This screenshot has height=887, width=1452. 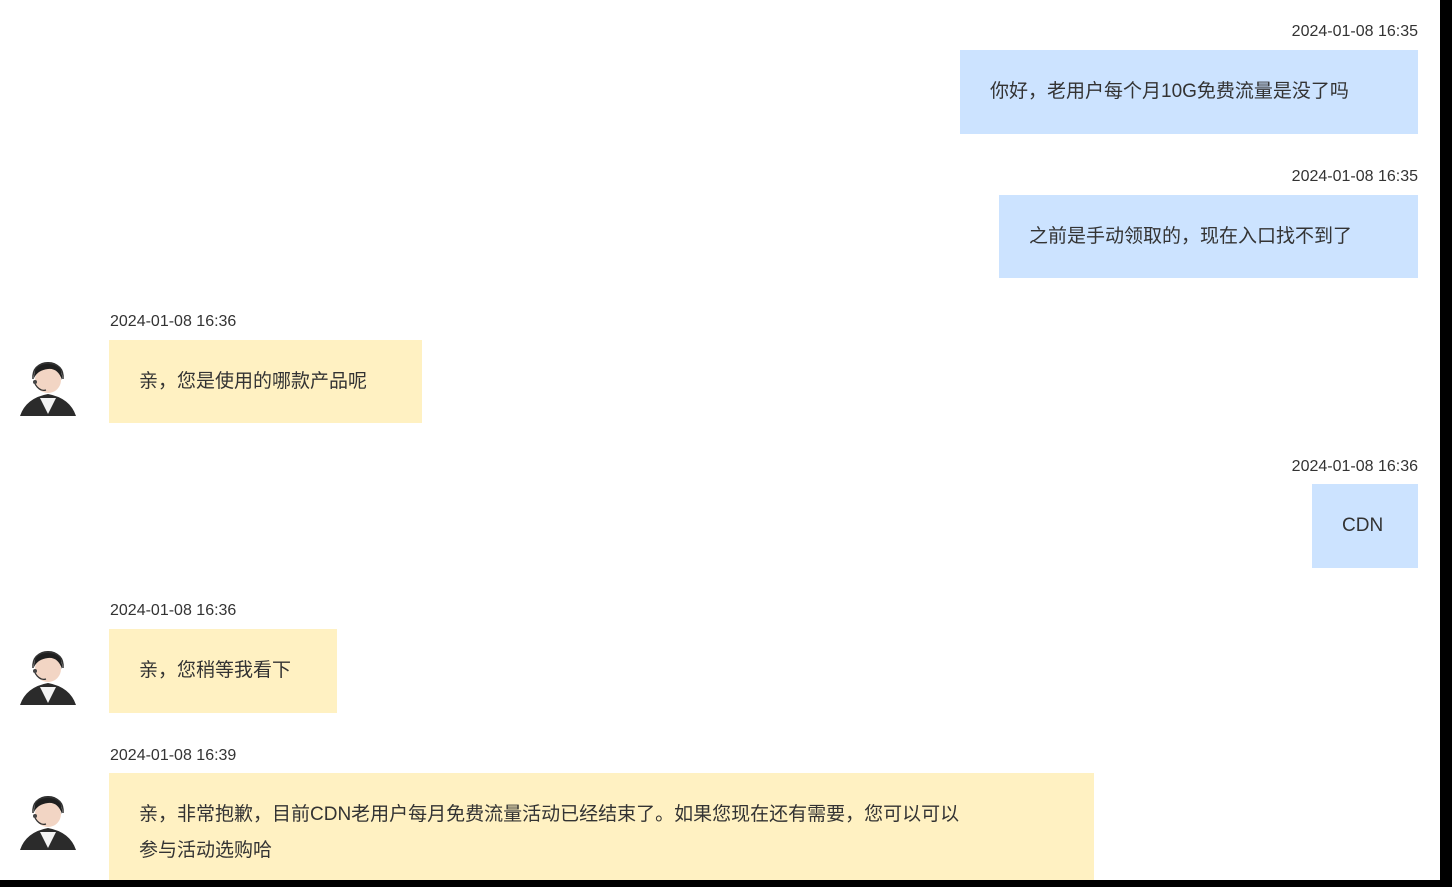 What do you see at coordinates (1446, 440) in the screenshot?
I see `scrollbar` at bounding box center [1446, 440].